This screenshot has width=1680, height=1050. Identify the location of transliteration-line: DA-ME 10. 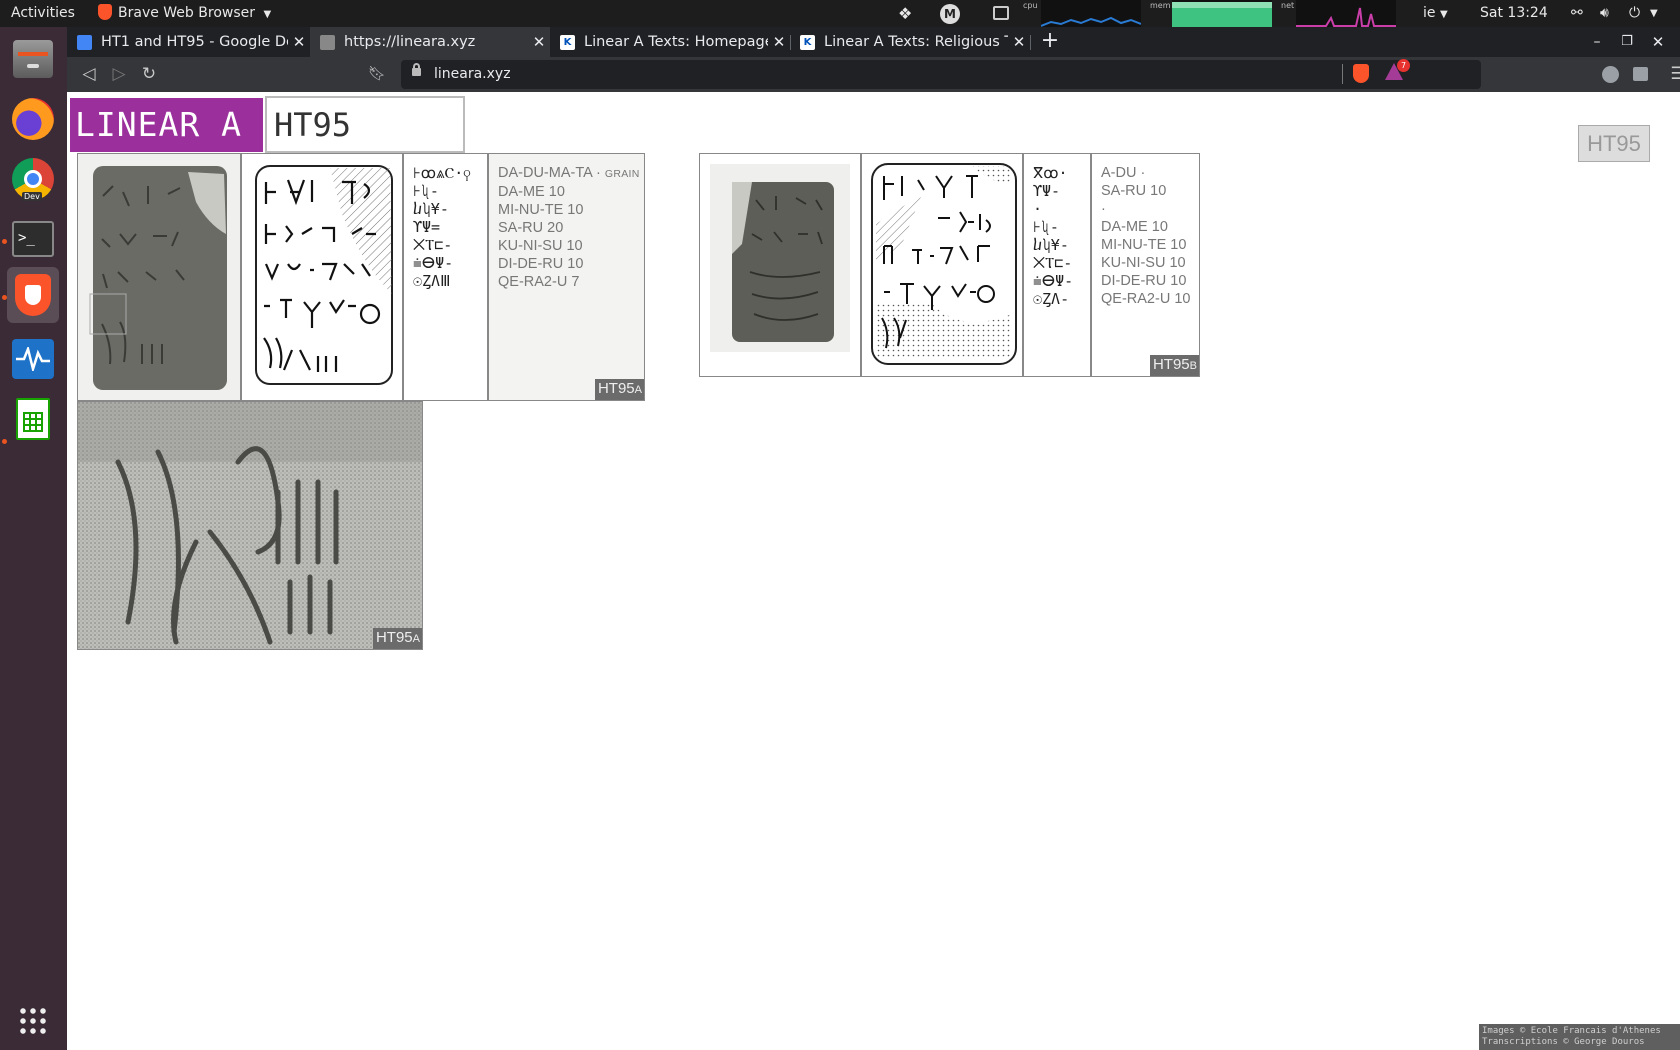
(531, 192).